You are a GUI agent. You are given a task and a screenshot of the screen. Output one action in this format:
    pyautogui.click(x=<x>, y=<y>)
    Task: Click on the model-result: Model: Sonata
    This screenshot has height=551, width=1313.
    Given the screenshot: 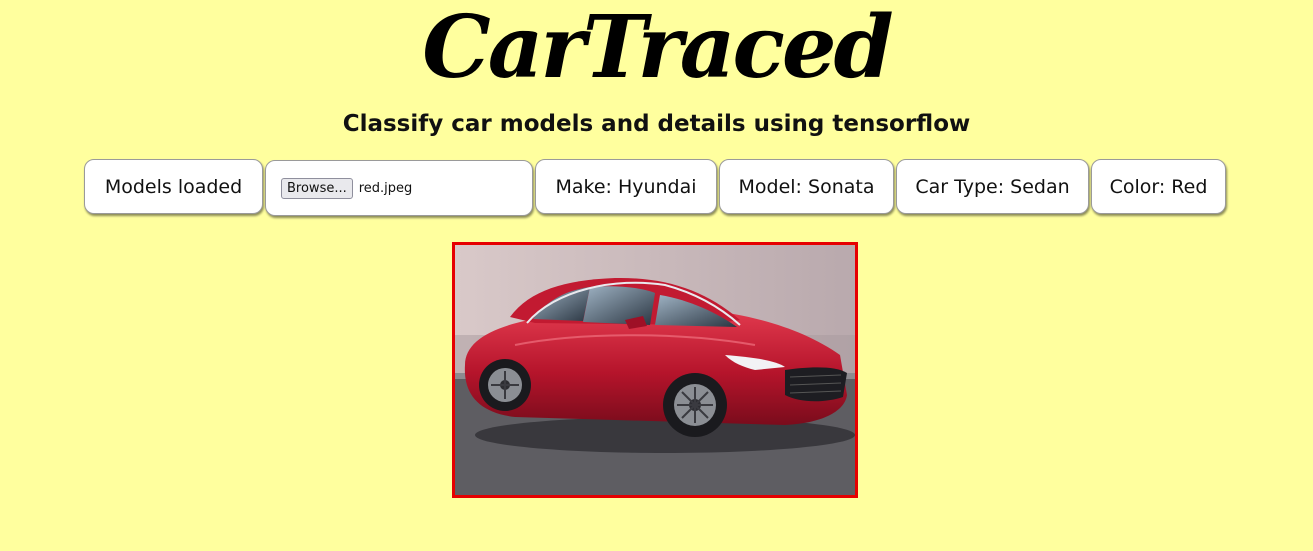 What is the action you would take?
    pyautogui.click(x=806, y=186)
    